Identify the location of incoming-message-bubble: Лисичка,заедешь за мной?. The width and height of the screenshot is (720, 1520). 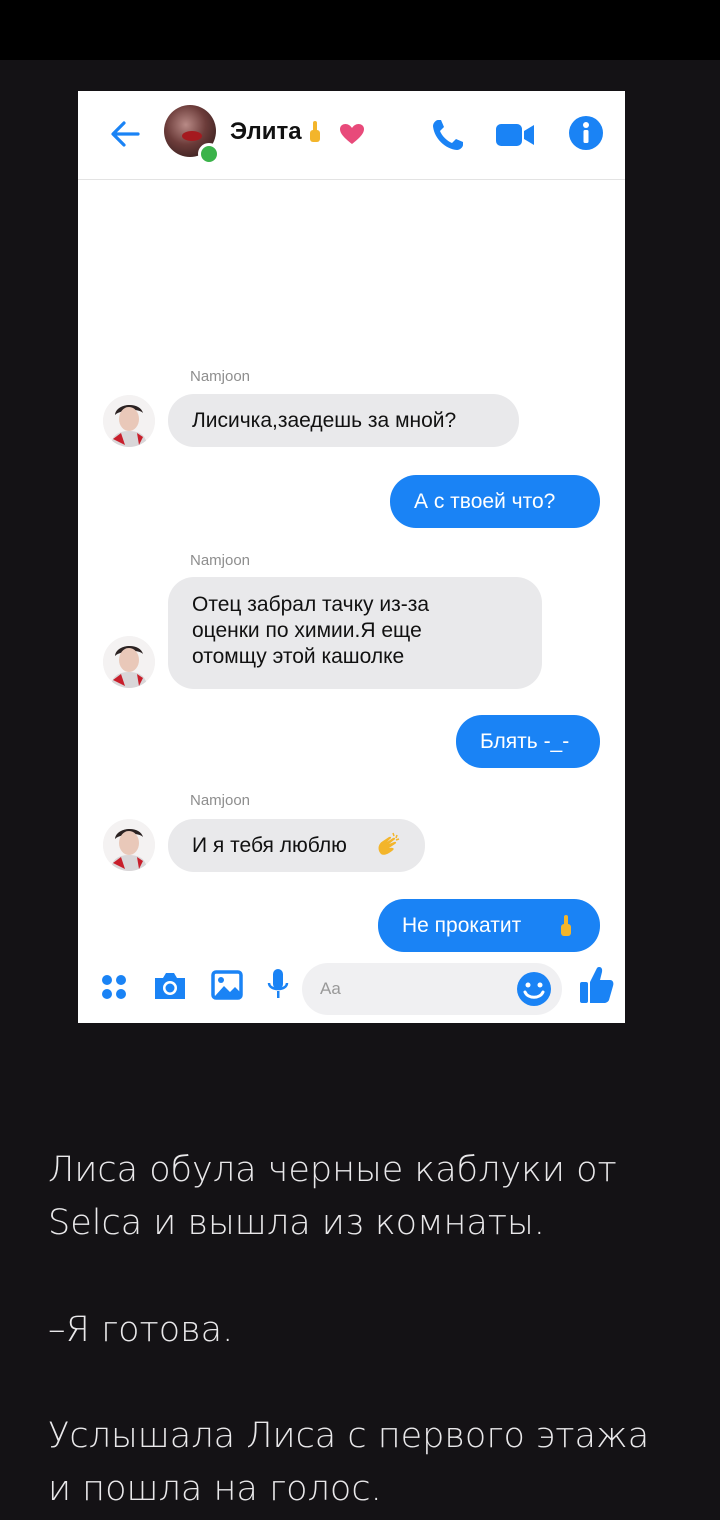
(343, 420).